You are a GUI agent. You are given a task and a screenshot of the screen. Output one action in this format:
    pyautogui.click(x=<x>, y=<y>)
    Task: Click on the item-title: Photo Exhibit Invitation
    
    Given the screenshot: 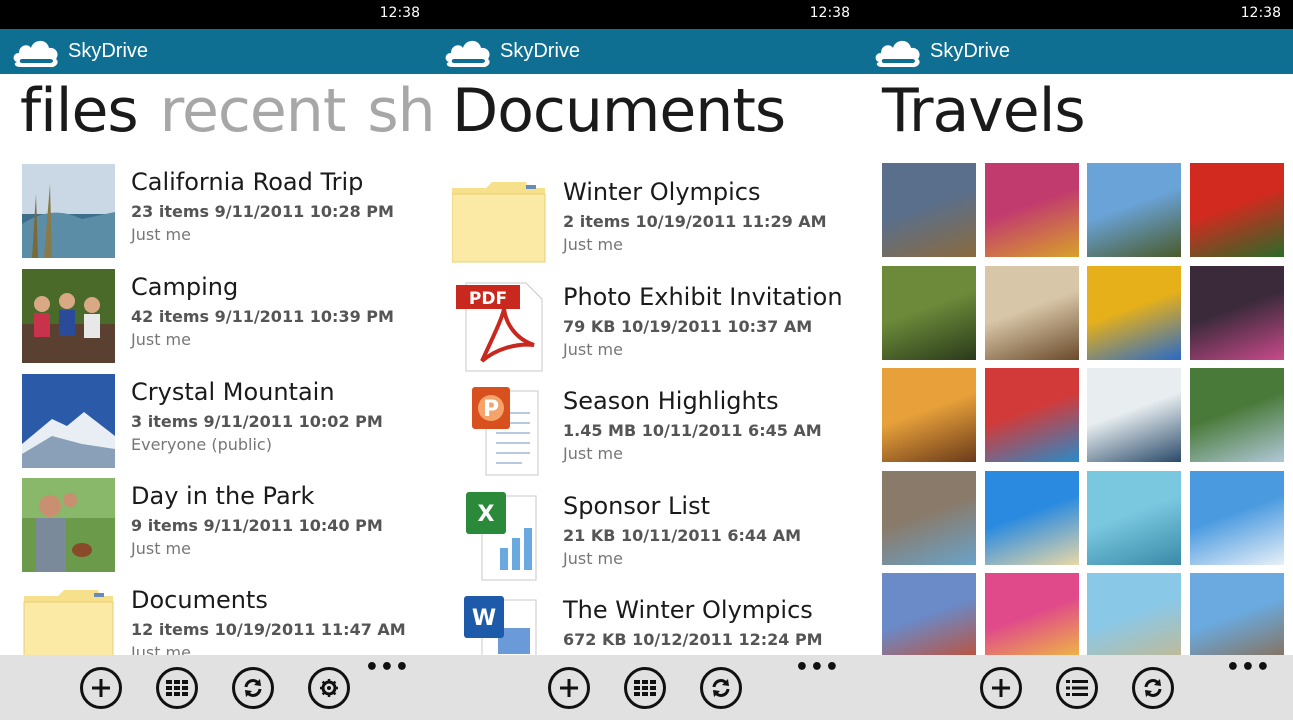 What is the action you would take?
    pyautogui.click(x=703, y=297)
    